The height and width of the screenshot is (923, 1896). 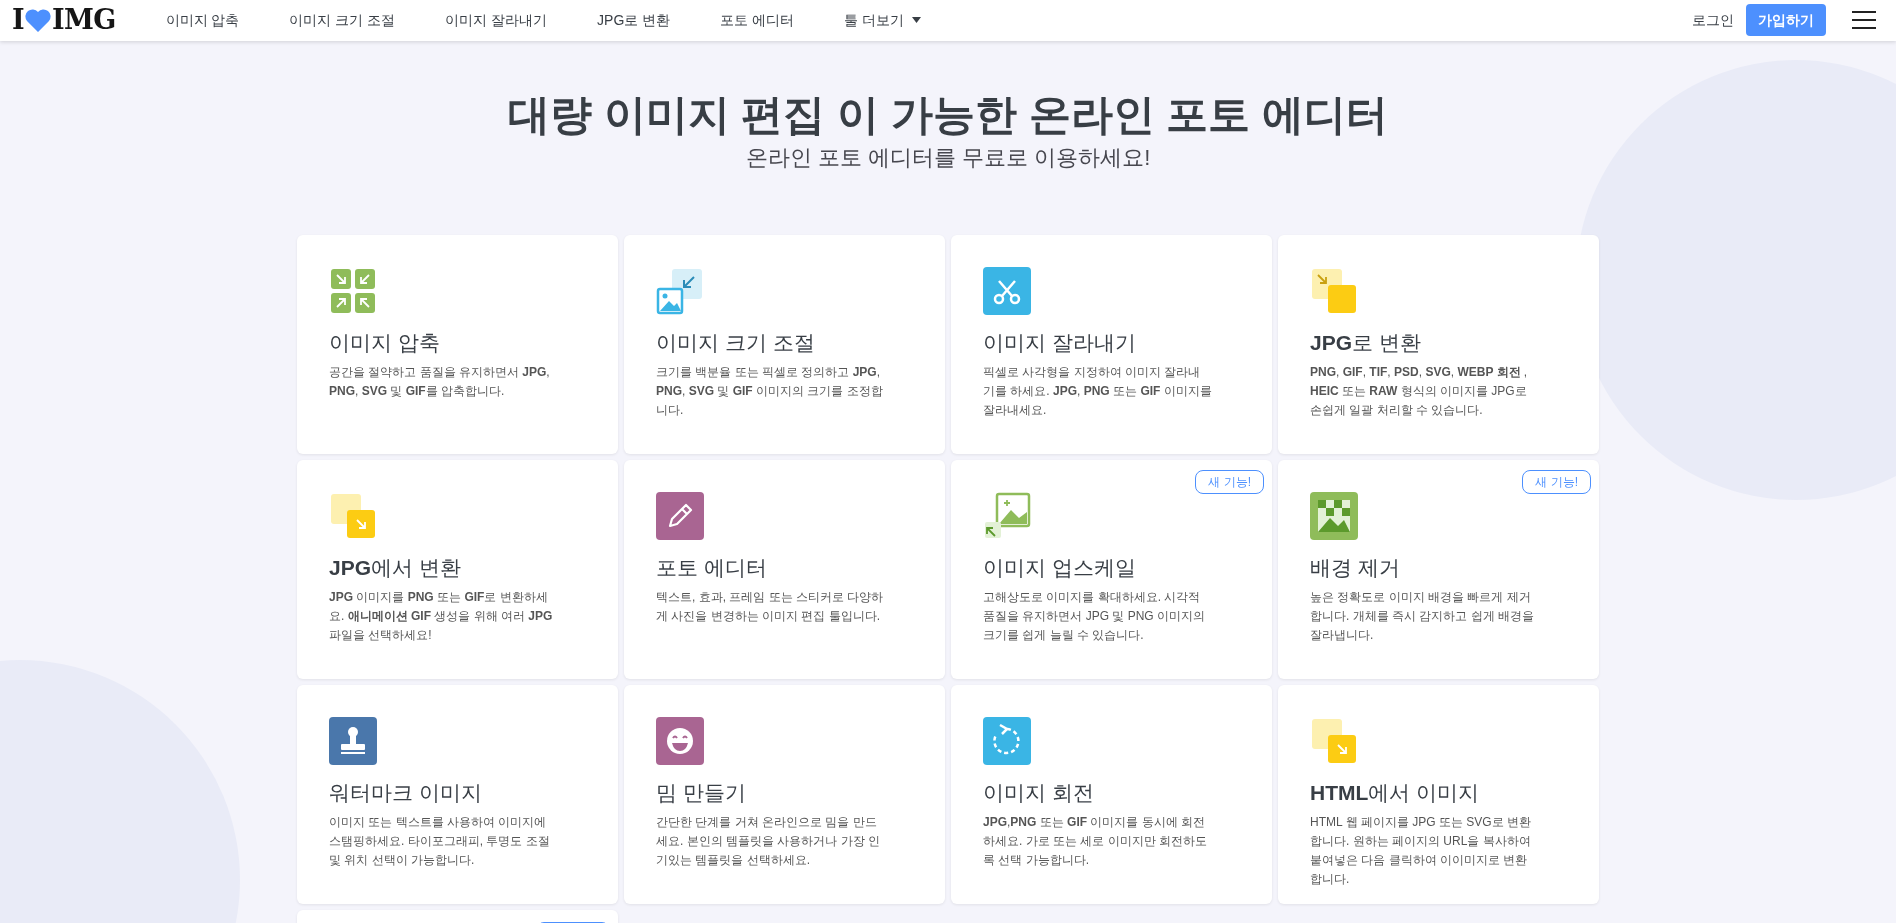 I want to click on smiley-icon, so click(x=680, y=740).